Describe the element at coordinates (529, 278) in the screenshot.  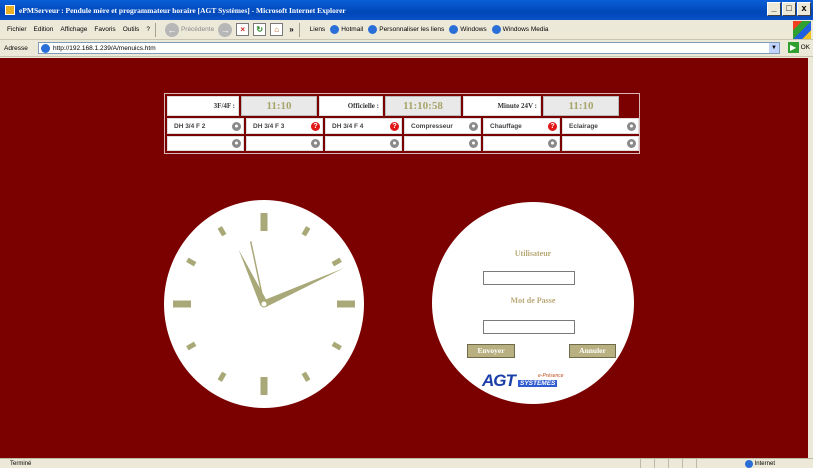
I see `username-input` at that location.